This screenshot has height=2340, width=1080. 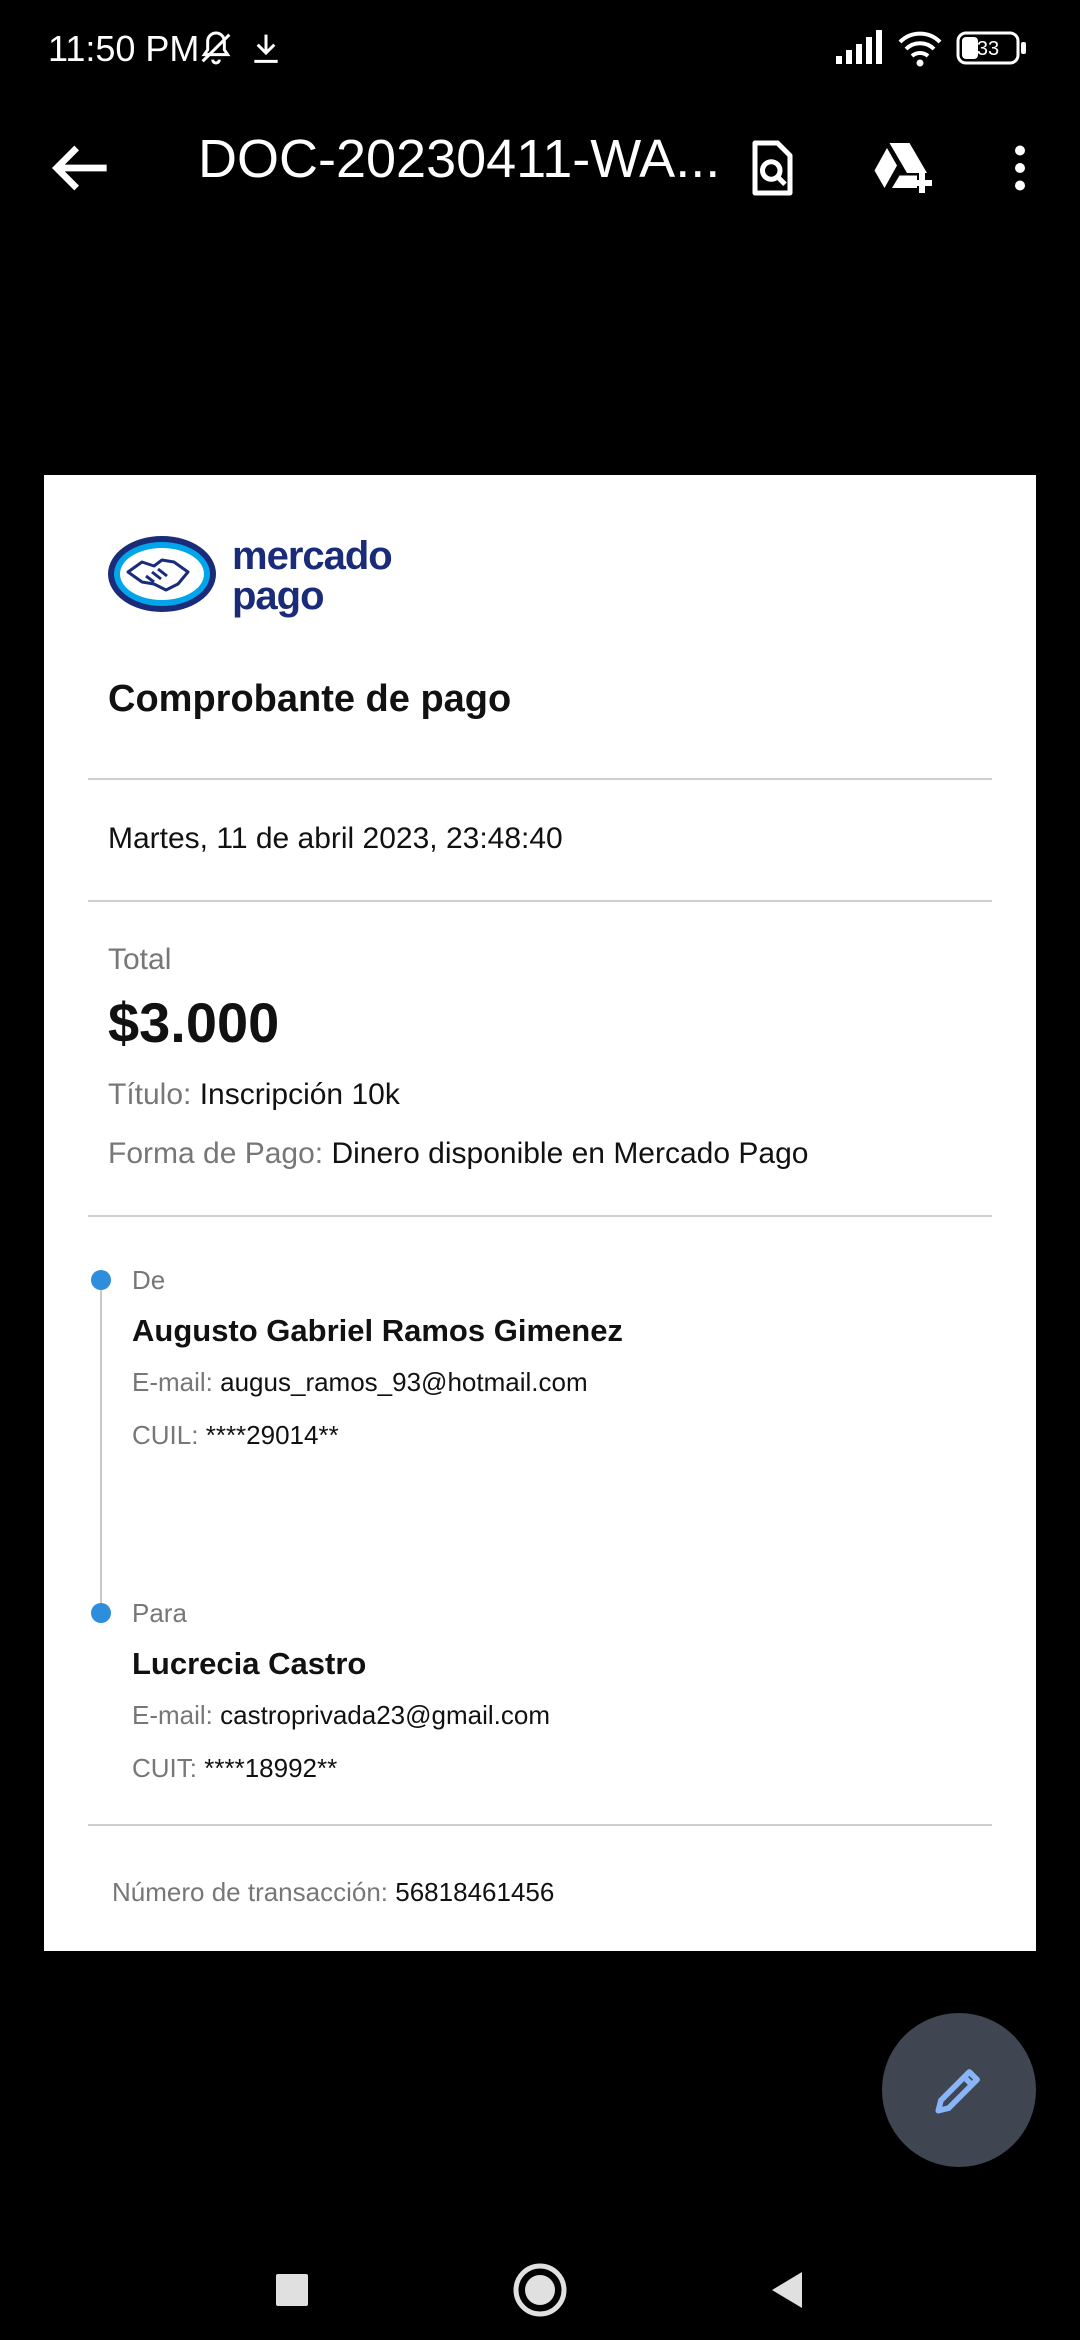 What do you see at coordinates (335, 838) in the screenshot?
I see `payment-date: Martes, 11 de abril 2023, 23:48:40` at bounding box center [335, 838].